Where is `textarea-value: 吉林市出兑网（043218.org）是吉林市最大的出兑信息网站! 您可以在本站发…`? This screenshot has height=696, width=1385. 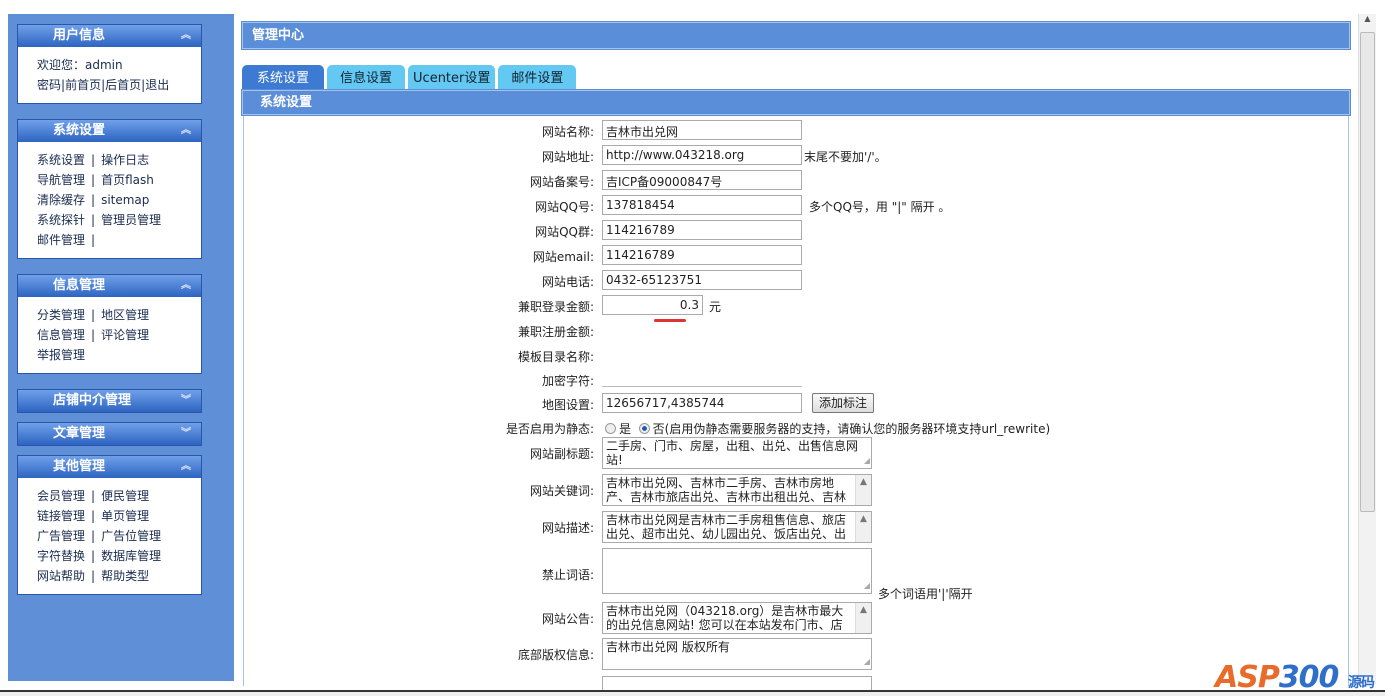 textarea-value: 吉林市出兑网（043218.org）是吉林市最大的出兑信息网站! 您可以在本站发… is located at coordinates (725, 618).